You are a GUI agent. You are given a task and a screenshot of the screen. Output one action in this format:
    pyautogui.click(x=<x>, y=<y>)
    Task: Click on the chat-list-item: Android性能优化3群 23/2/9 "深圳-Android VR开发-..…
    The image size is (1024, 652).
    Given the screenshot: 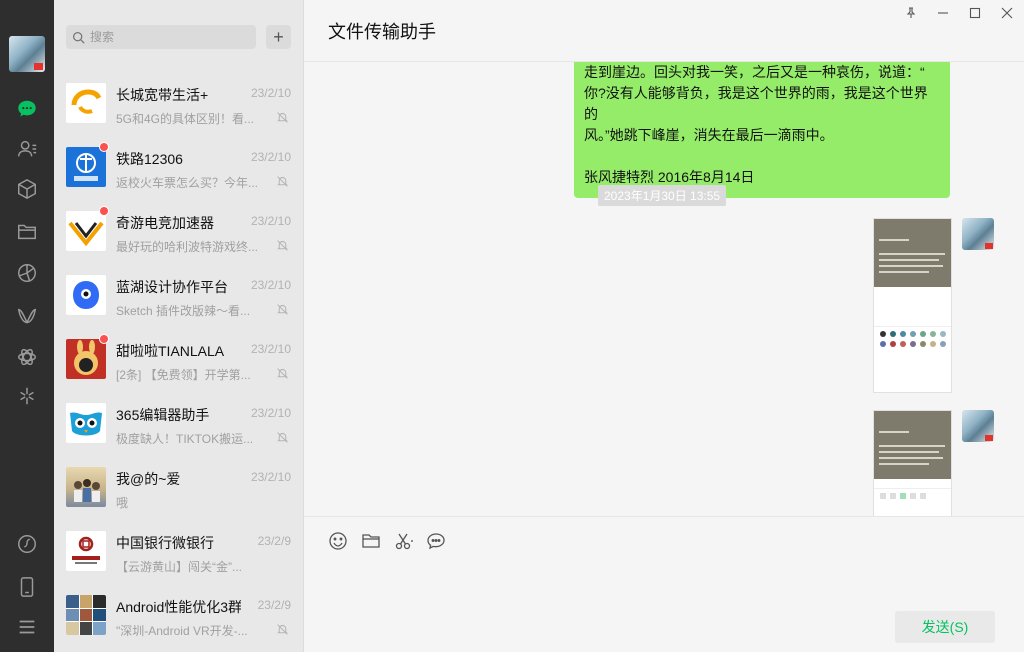 What is the action you would take?
    pyautogui.click(x=178, y=617)
    